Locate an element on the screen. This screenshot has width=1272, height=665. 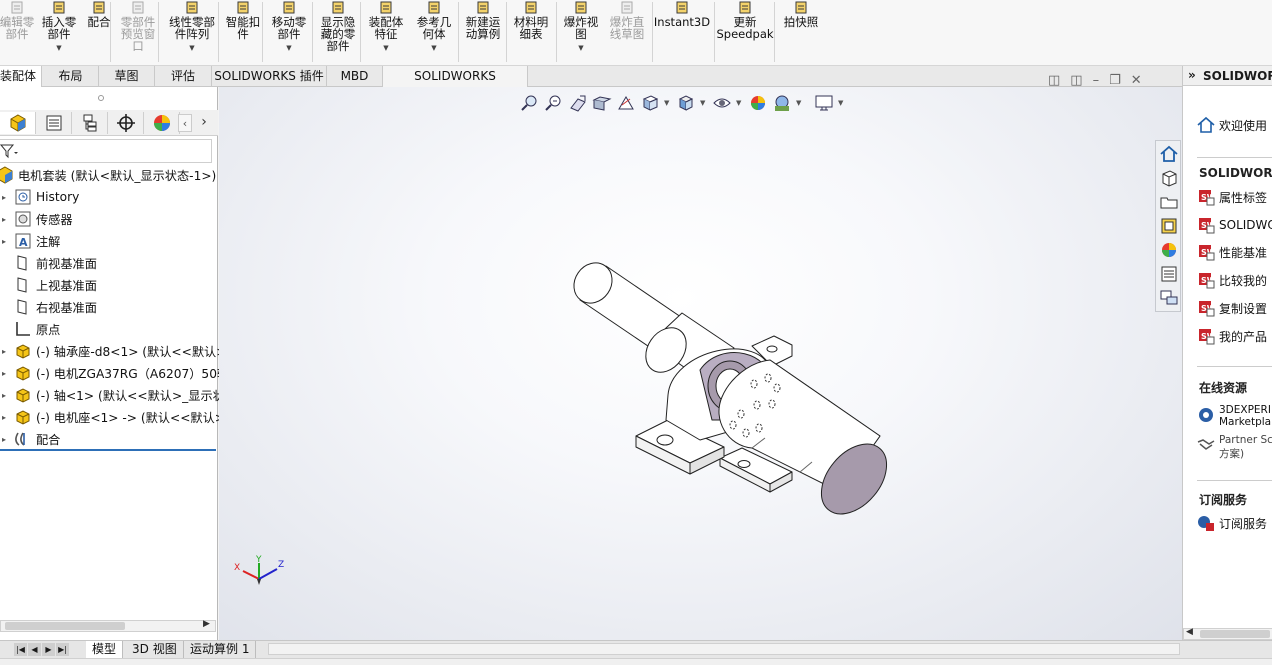
hide-show-items-button is located at coordinates (722, 103).